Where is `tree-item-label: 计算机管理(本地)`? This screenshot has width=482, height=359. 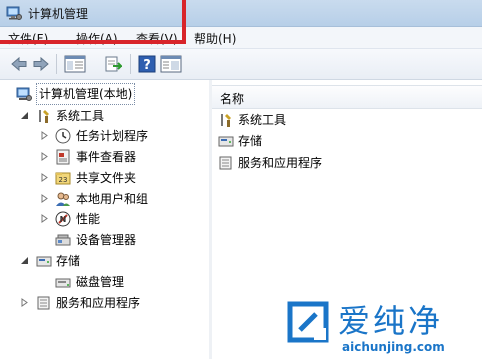
tree-item-label: 计算机管理(本地) is located at coordinates (86, 94).